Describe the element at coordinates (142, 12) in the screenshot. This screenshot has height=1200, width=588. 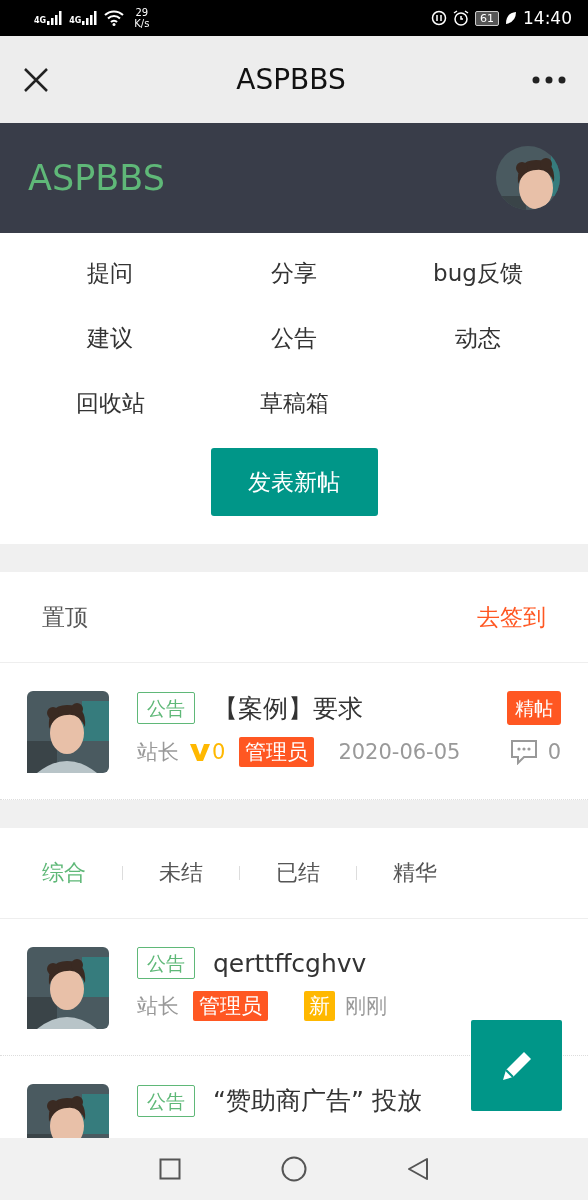
I see `network-speed: 29` at that location.